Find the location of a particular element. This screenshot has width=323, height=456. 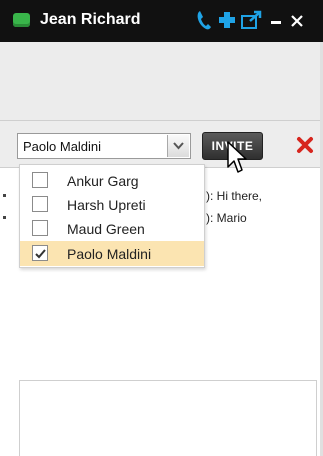

contact-option-selected: Paolo Maldini is located at coordinates (112, 253).